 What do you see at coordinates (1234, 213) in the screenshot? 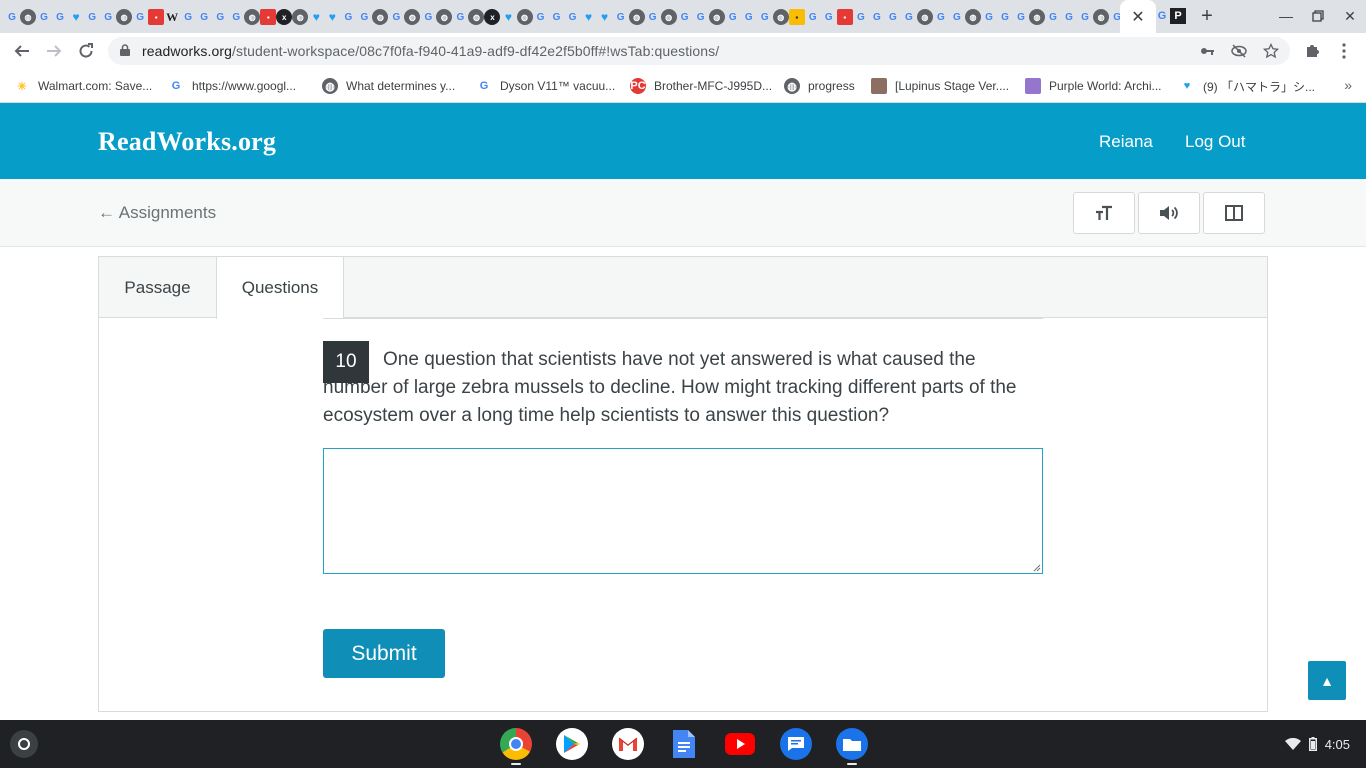
I see `split-view-button` at bounding box center [1234, 213].